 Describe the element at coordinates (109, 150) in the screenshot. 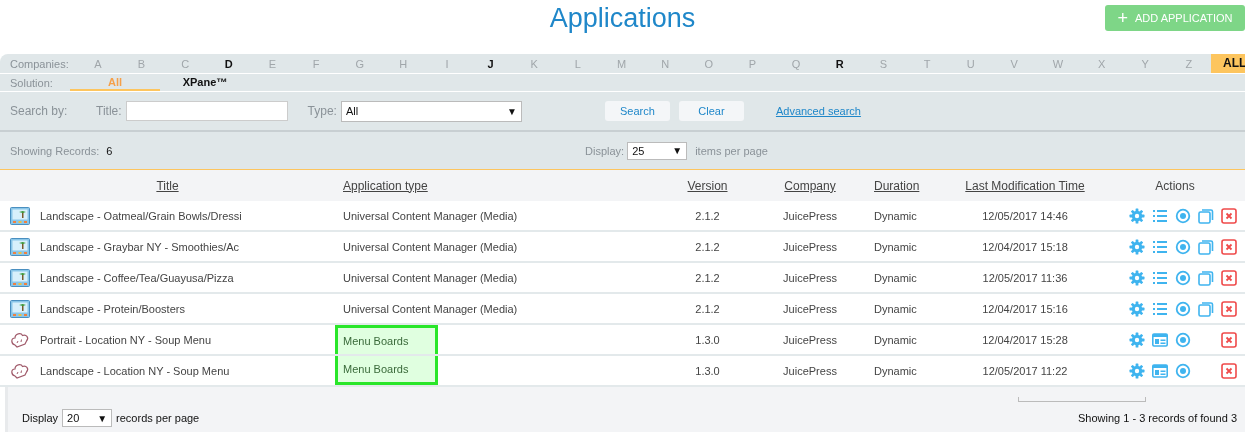

I see `record-count: 6` at that location.